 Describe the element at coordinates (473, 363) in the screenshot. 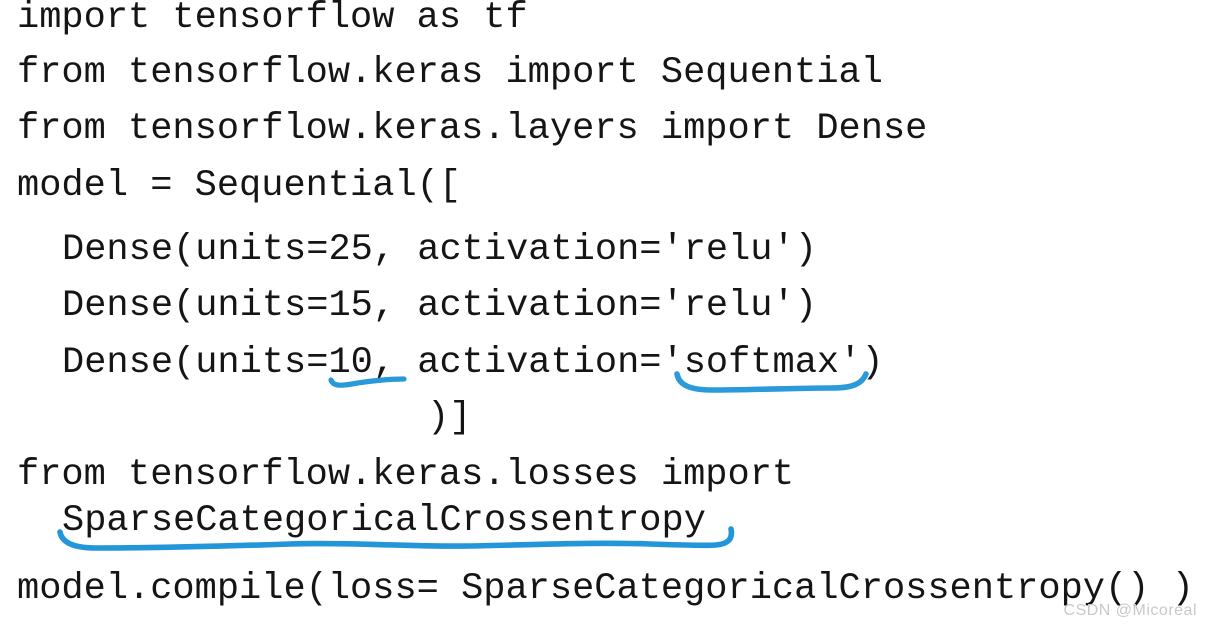

I see `code-line: Dense(units=10, activation='softmax')` at that location.